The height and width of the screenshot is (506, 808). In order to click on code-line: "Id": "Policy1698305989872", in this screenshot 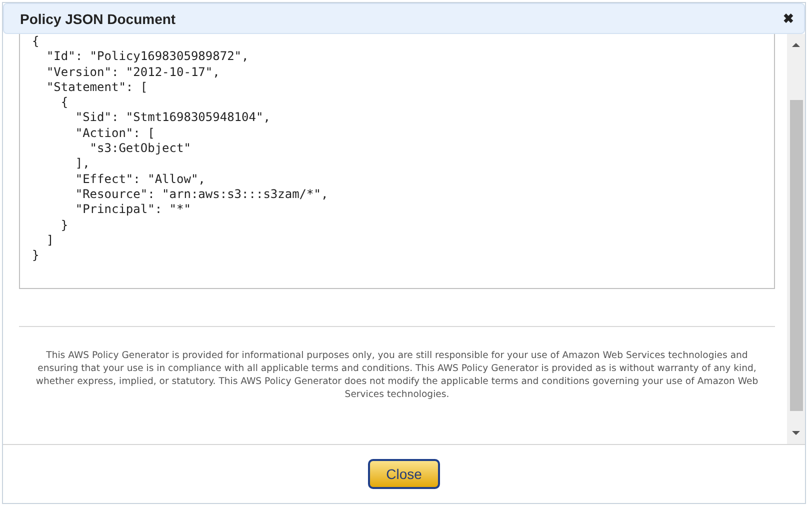, I will do `click(147, 57)`.